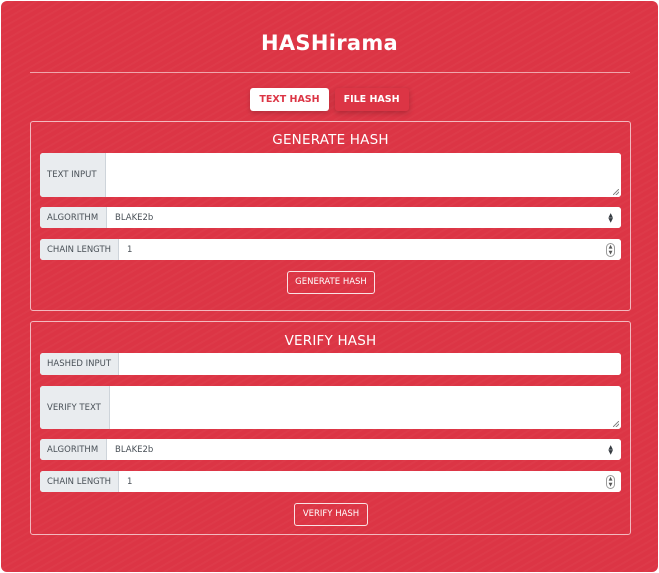 The height and width of the screenshot is (573, 659). I want to click on verify-algorithm-select: BLAKE2b ▲ ▼, so click(364, 449).